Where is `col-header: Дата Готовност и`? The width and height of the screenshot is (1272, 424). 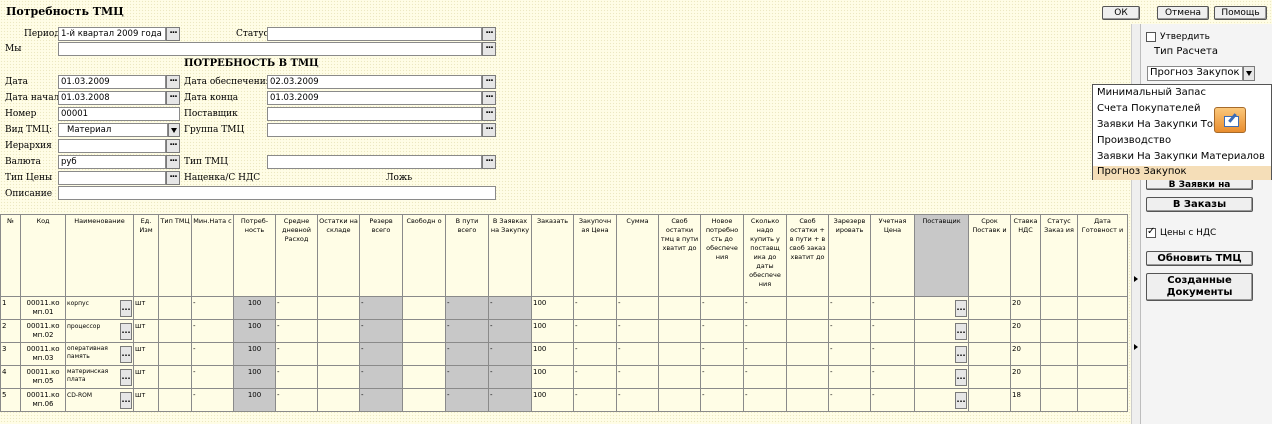
col-header: Дата Готовност и is located at coordinates (1102, 255).